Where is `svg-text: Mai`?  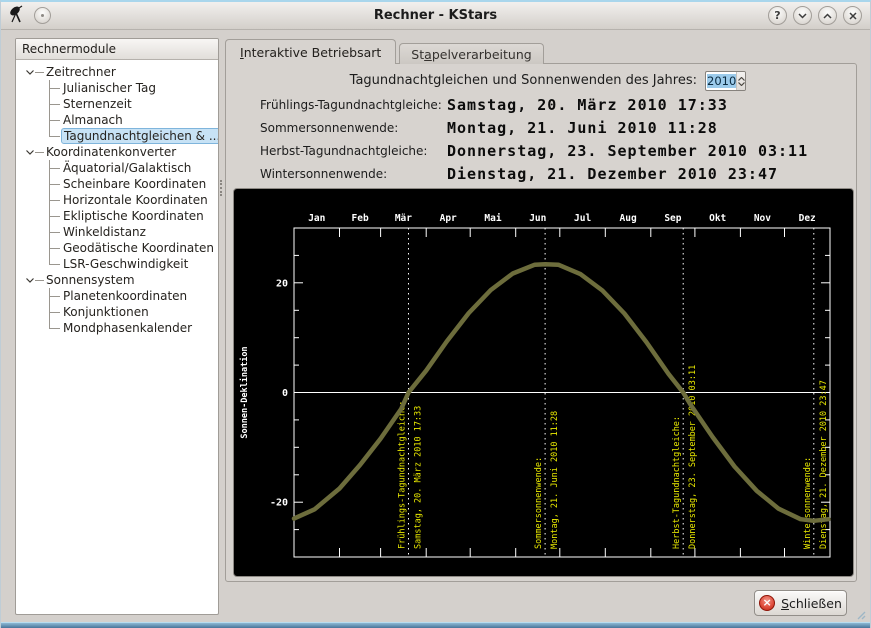 svg-text: Mai is located at coordinates (492, 218).